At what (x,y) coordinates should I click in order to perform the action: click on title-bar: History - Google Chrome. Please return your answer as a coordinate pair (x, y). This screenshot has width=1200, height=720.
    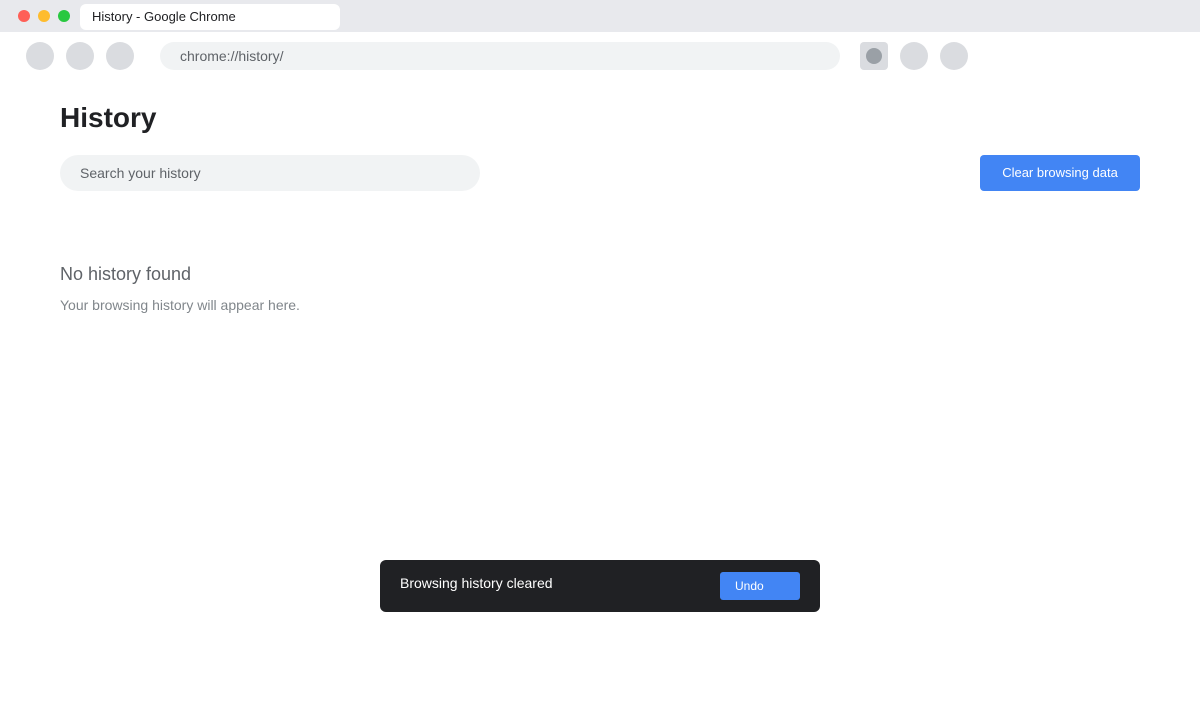
    Looking at the image, I should click on (600, 16).